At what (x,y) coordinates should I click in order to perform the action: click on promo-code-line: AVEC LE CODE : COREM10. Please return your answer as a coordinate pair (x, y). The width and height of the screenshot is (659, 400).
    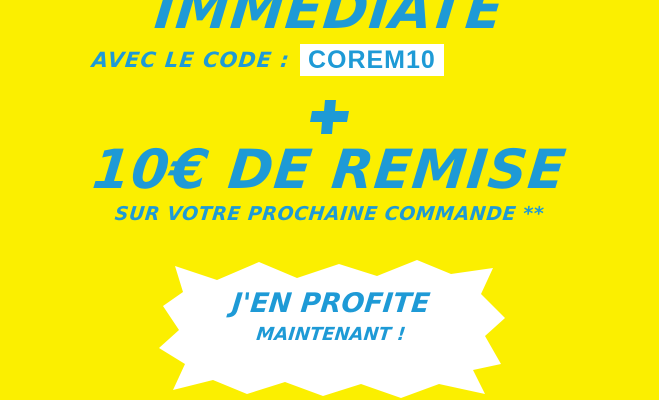
    Looking at the image, I should click on (267, 60).